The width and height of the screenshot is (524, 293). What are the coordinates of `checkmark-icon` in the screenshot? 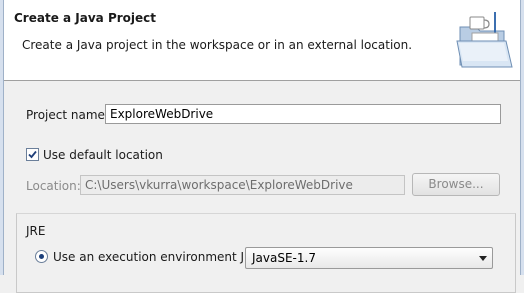 It's located at (32, 154).